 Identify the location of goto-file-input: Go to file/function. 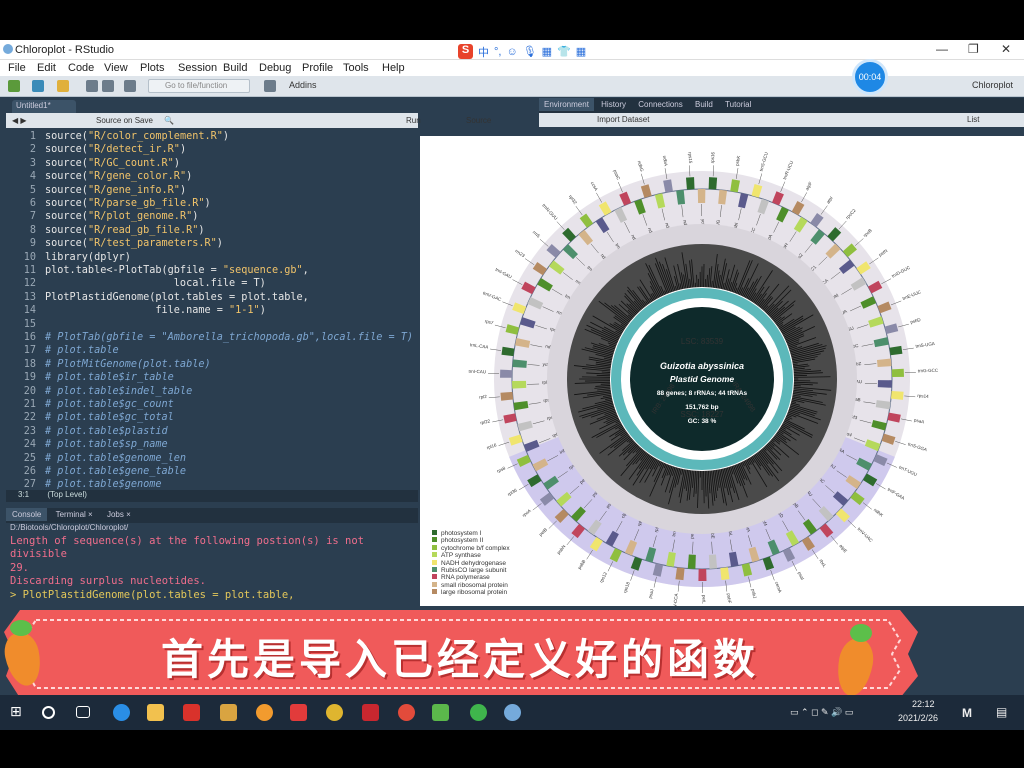
(199, 86).